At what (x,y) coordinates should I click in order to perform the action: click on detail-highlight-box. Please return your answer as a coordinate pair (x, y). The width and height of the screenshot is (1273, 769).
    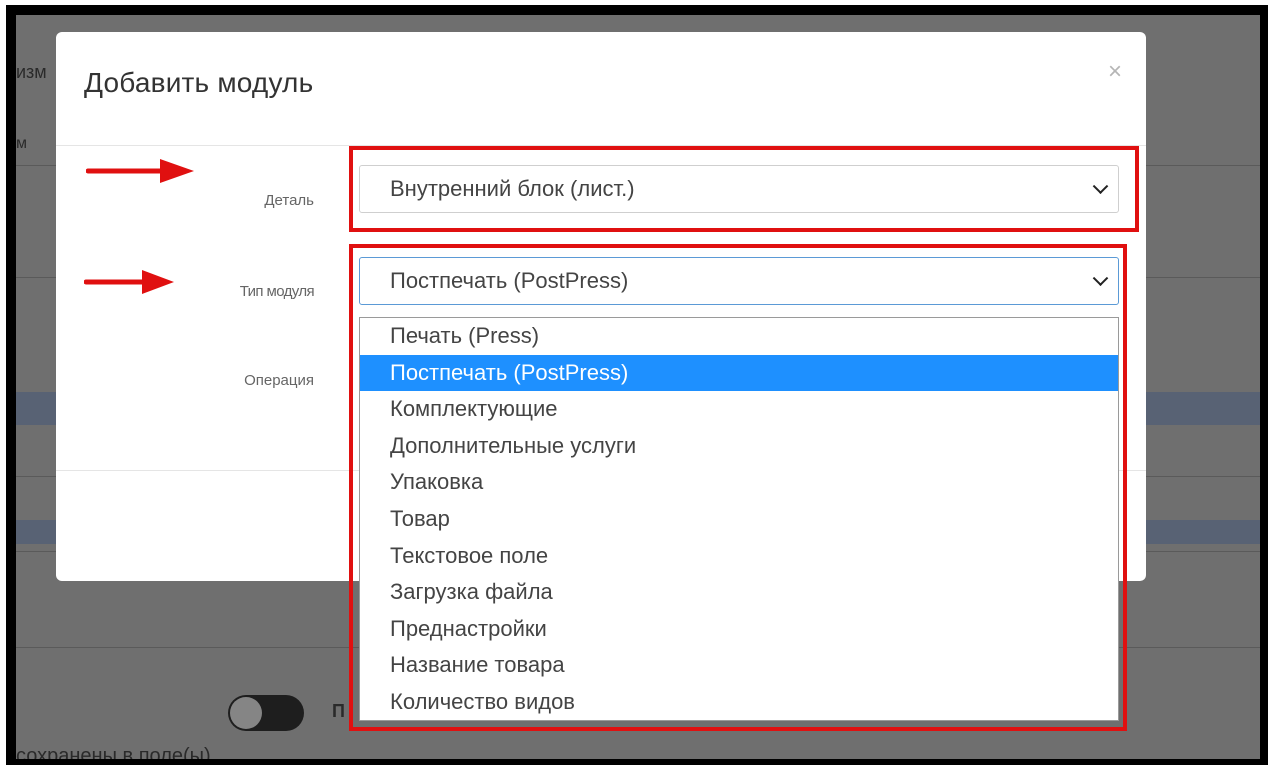
    Looking at the image, I should click on (744, 189).